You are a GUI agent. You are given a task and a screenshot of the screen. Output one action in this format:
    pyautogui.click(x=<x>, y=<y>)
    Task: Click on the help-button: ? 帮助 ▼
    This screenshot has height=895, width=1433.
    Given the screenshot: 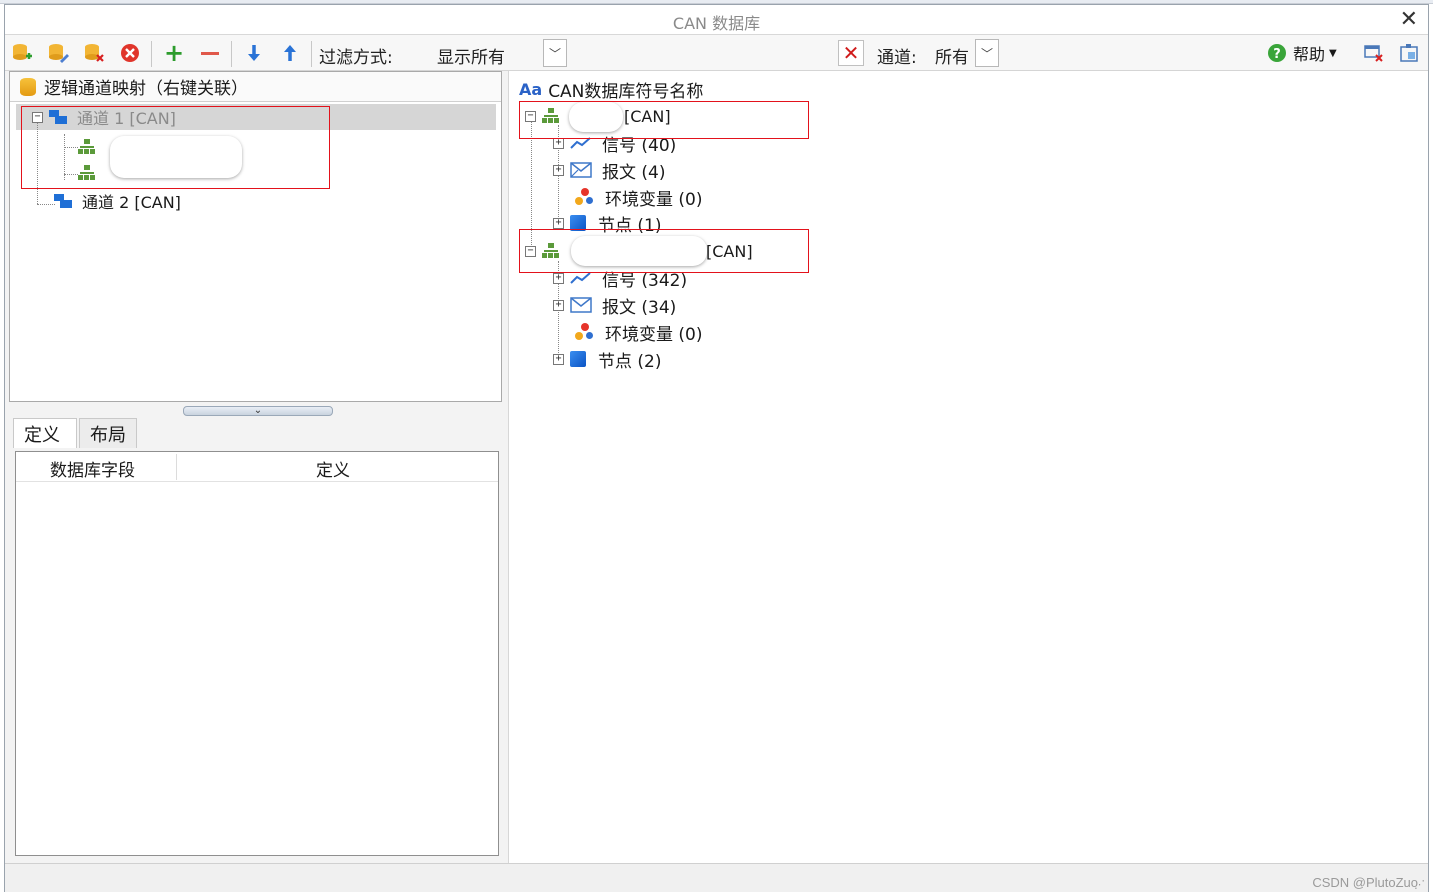 What is the action you would take?
    pyautogui.click(x=1302, y=53)
    